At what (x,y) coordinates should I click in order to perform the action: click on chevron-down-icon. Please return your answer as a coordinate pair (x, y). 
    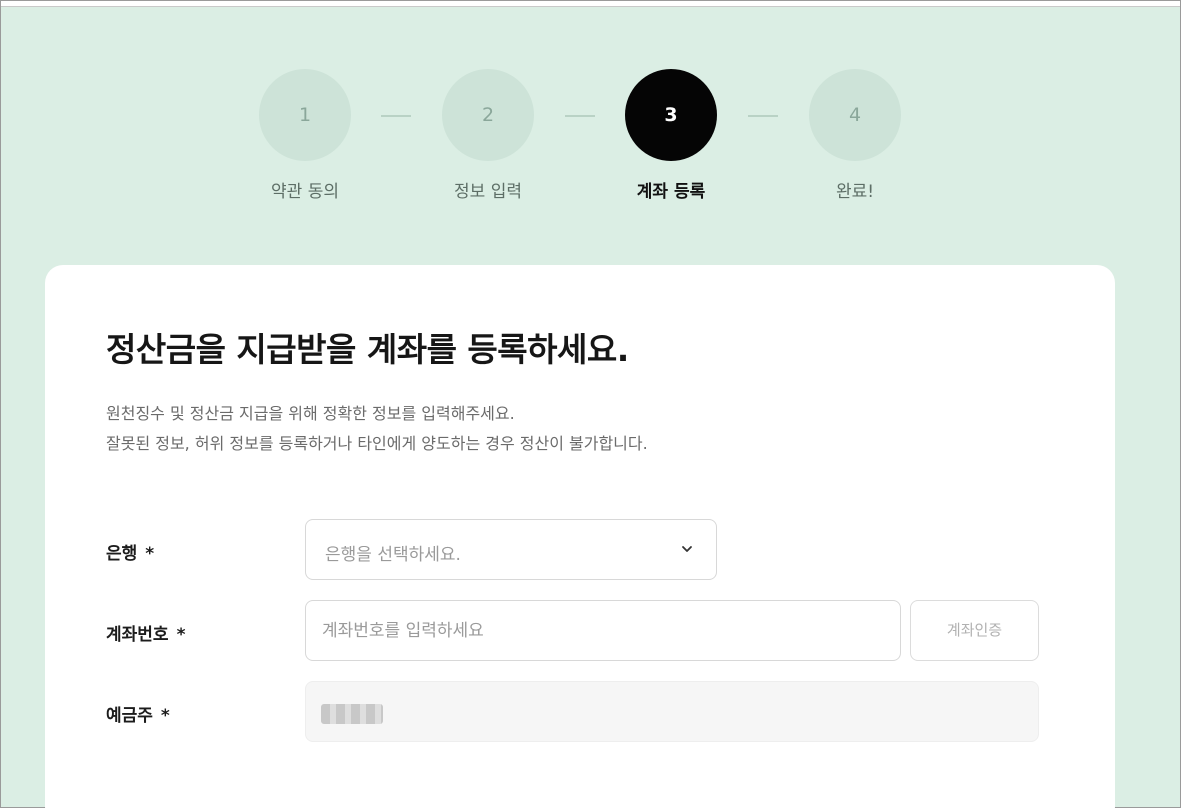
    Looking at the image, I should click on (687, 549).